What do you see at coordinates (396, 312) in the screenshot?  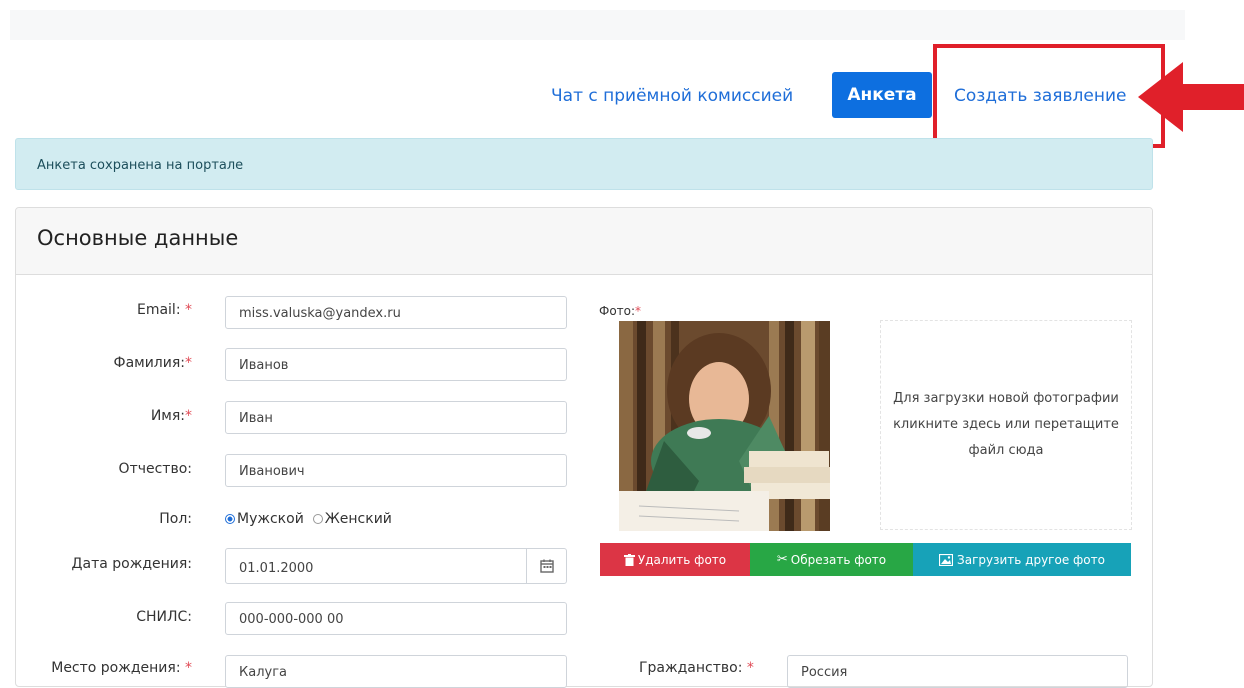 I see `email-field: miss.valuska@yandex.ru` at bounding box center [396, 312].